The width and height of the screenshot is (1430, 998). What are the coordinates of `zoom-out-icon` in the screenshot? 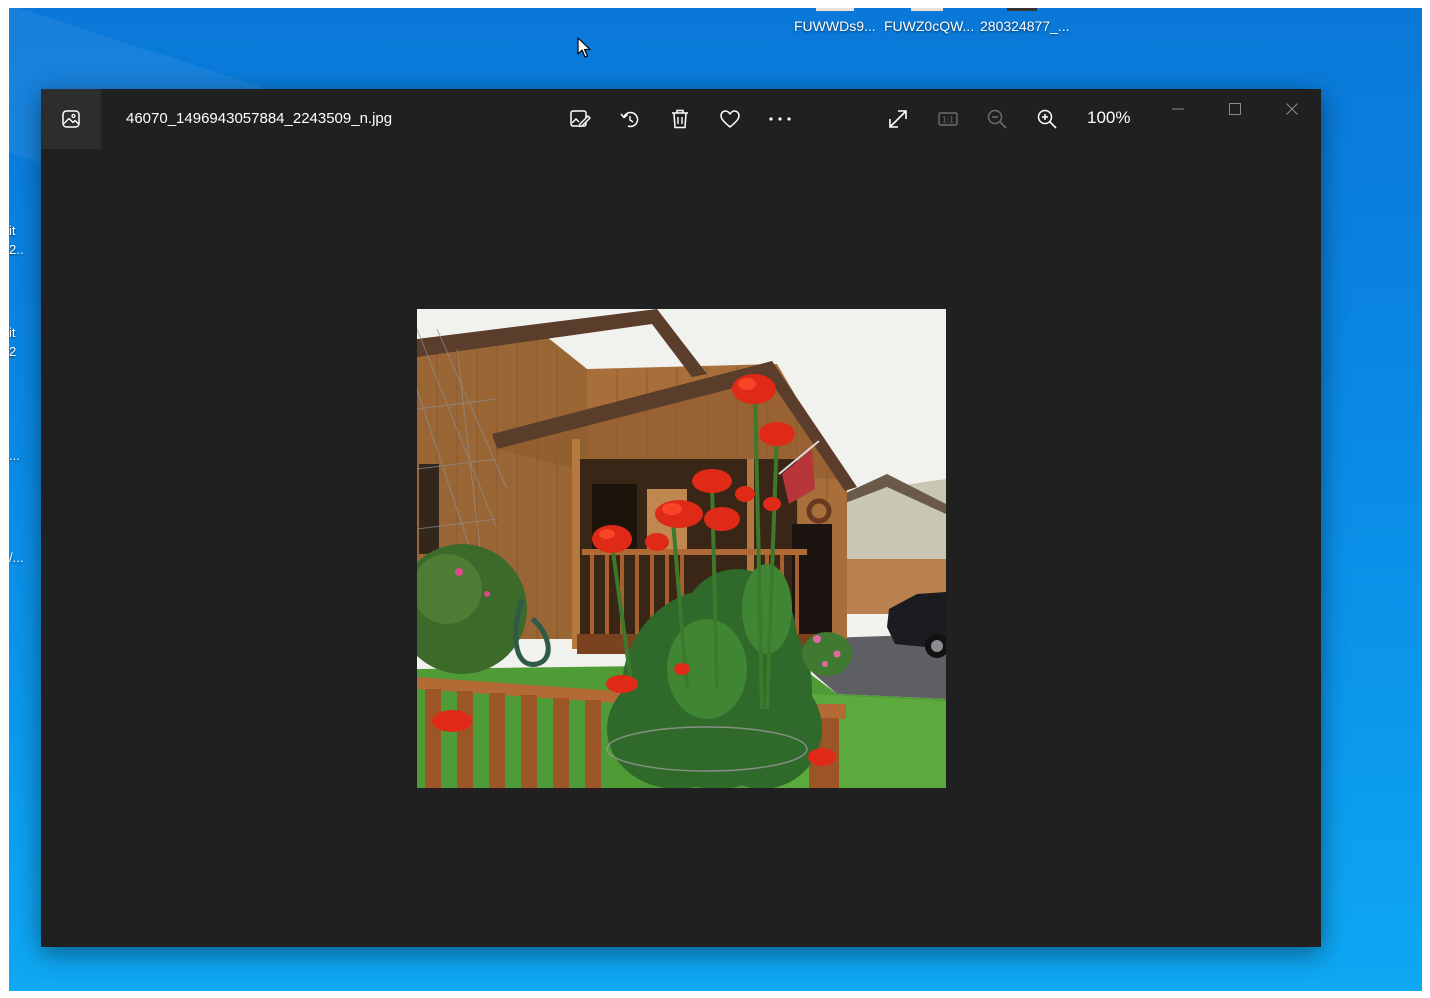 It's located at (997, 119).